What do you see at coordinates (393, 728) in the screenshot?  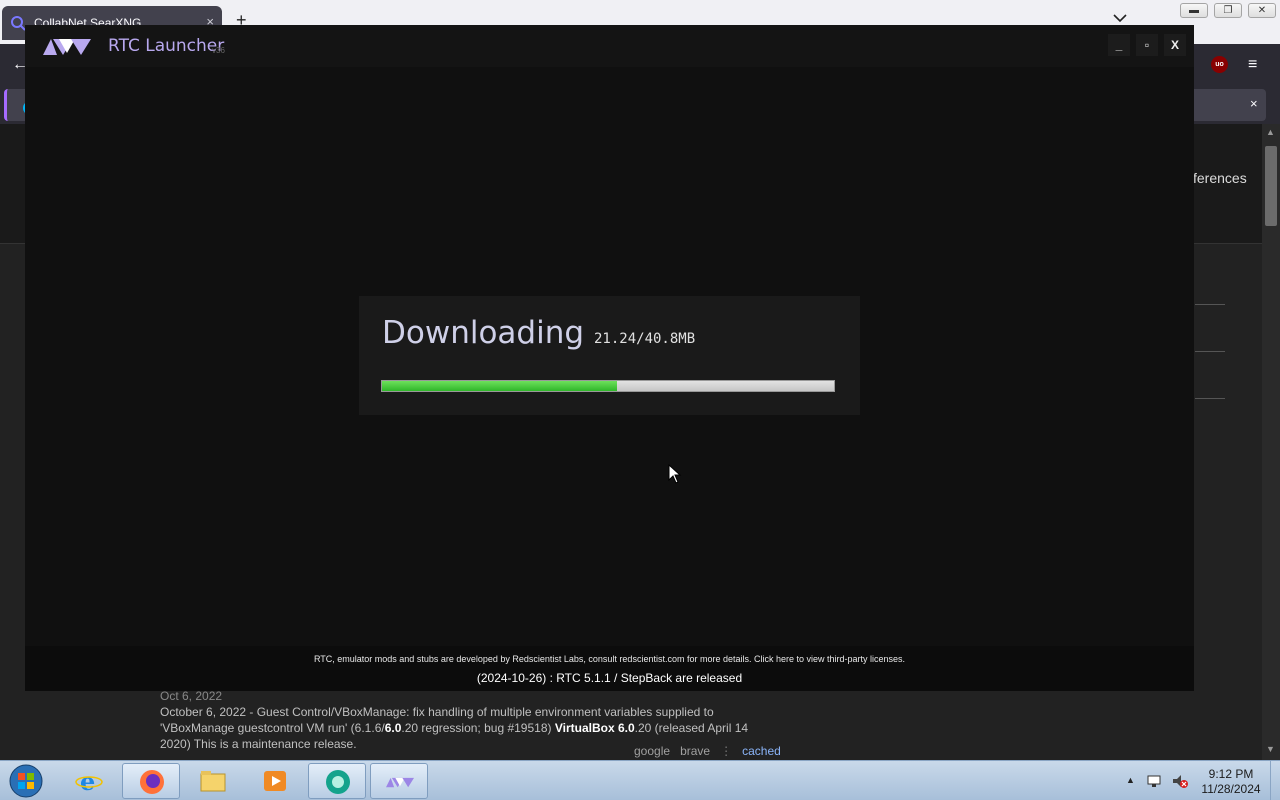 I see `result-highlight: 6.0` at bounding box center [393, 728].